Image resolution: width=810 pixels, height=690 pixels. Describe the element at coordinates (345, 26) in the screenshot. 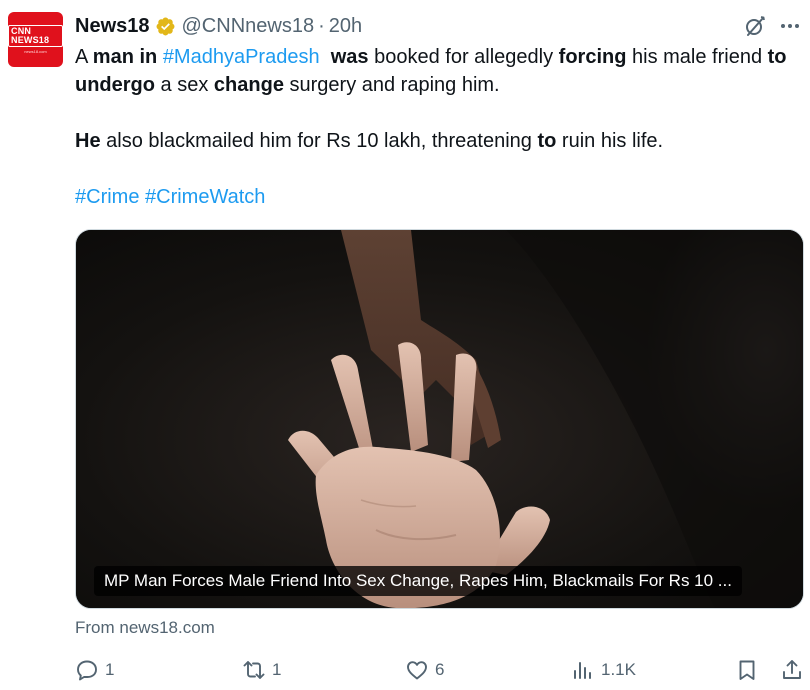

I see `tweet-time: 20h` at that location.